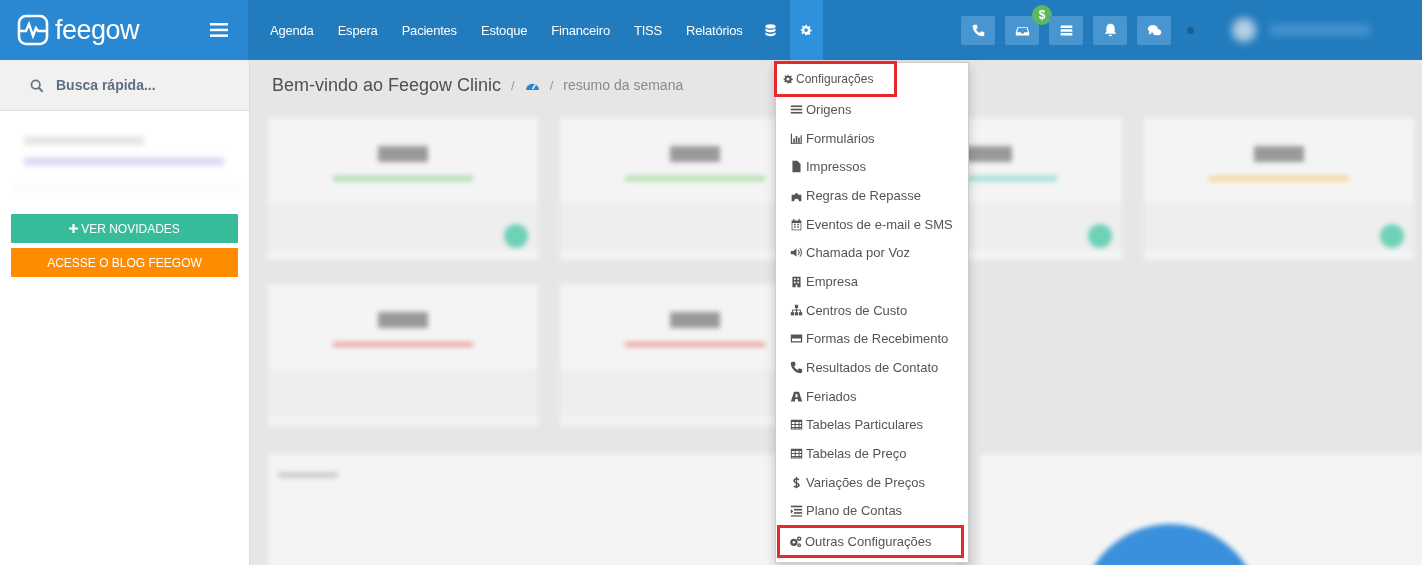  I want to click on menu-item: Resultados de Contato, so click(872, 367).